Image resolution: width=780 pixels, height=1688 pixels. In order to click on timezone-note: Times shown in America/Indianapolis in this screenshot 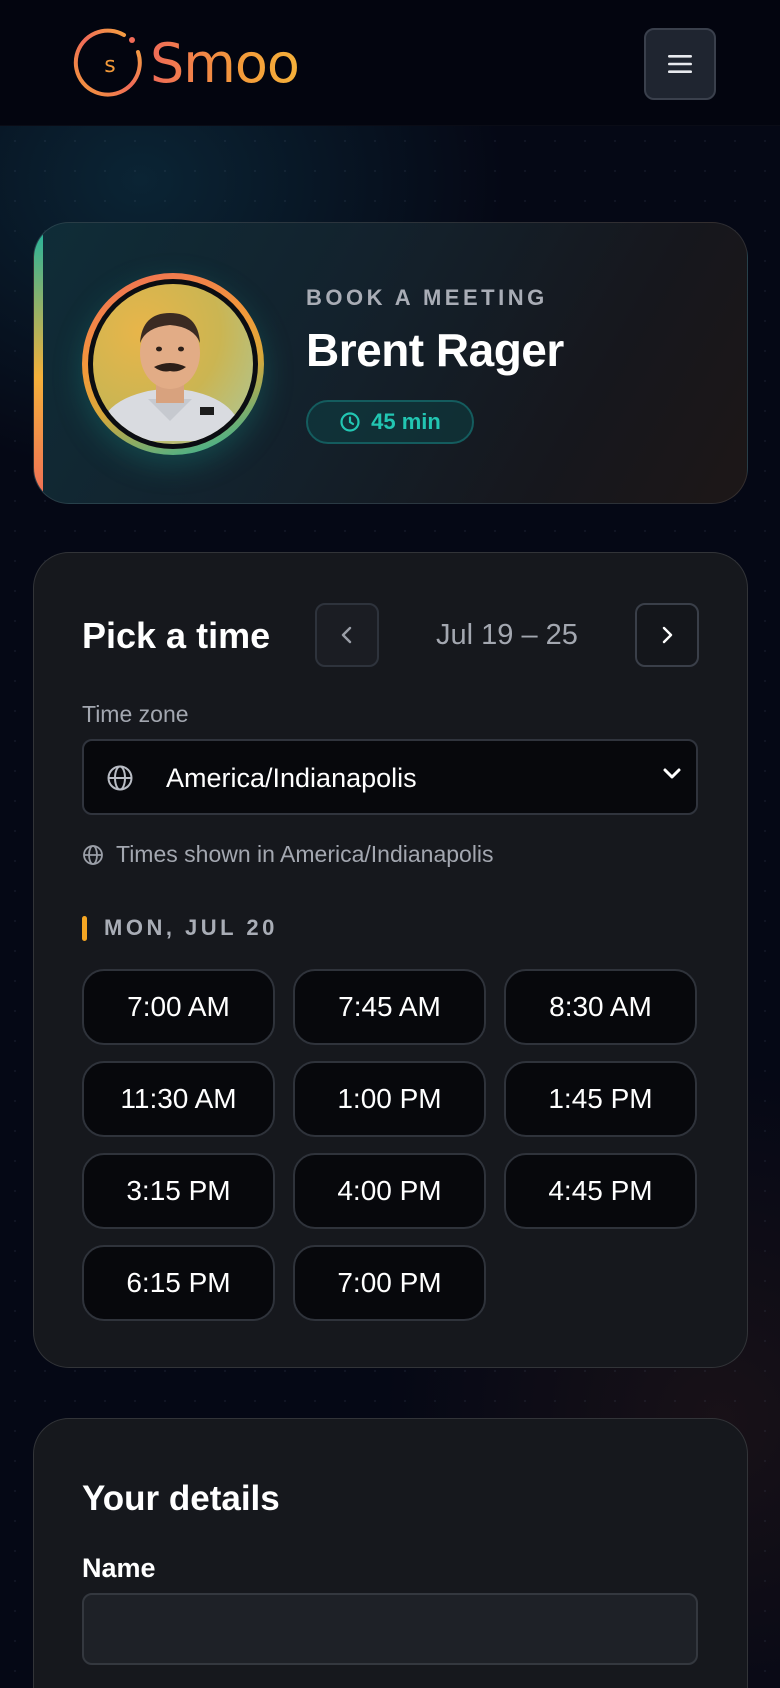, I will do `click(288, 854)`.